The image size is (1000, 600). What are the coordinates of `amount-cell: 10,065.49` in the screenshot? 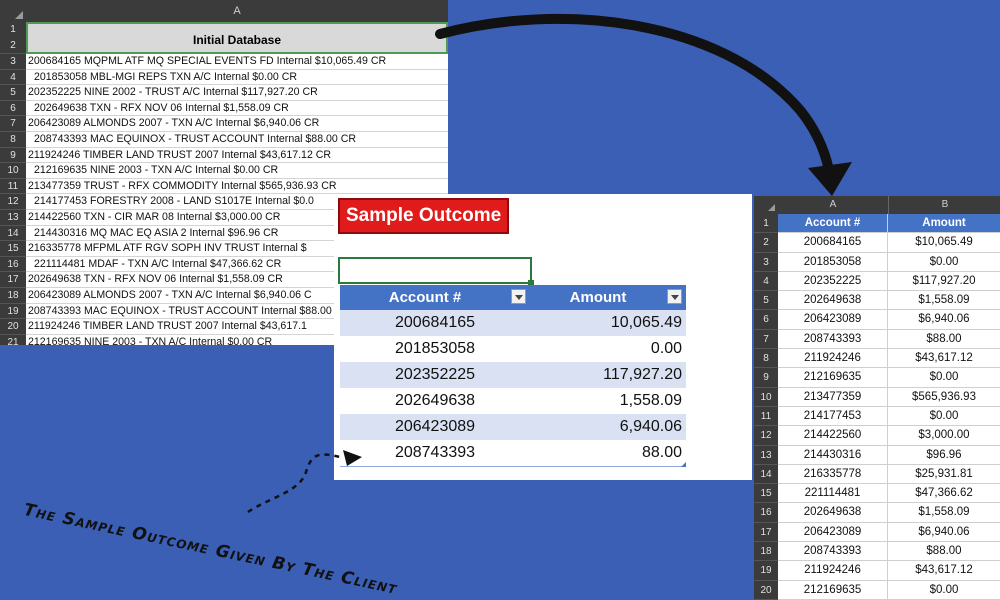 It's located at (608, 323).